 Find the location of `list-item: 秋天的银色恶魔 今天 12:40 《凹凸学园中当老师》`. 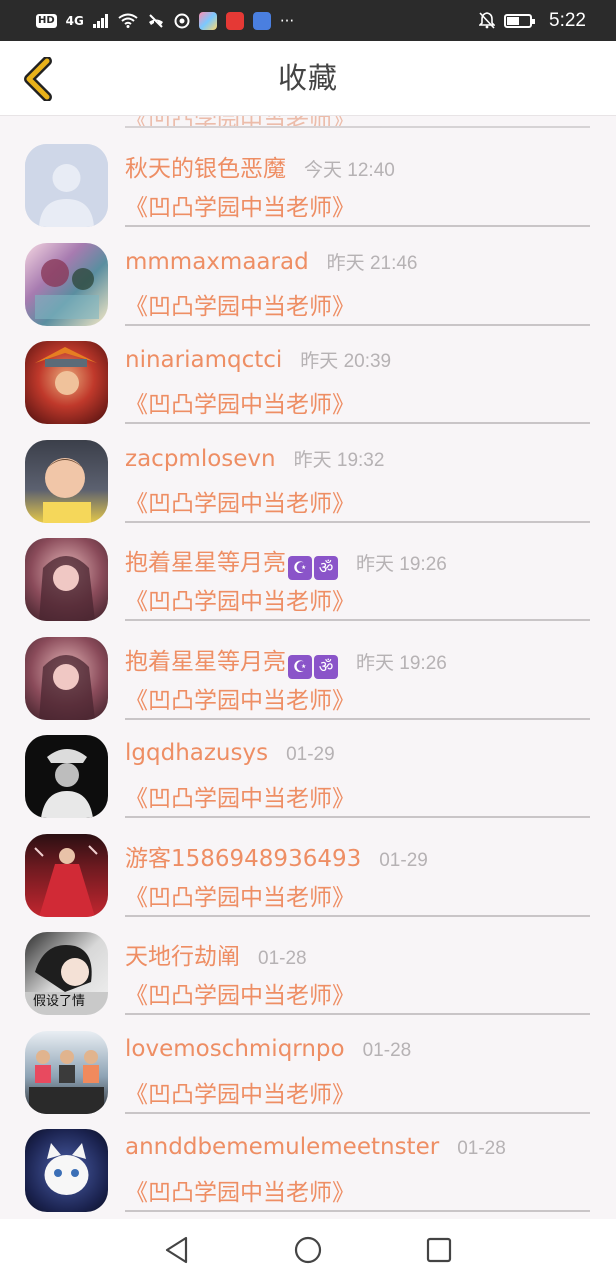

list-item: 秋天的银色恶魔 今天 12:40 《凹凸学园中当老师》 is located at coordinates (308, 171).